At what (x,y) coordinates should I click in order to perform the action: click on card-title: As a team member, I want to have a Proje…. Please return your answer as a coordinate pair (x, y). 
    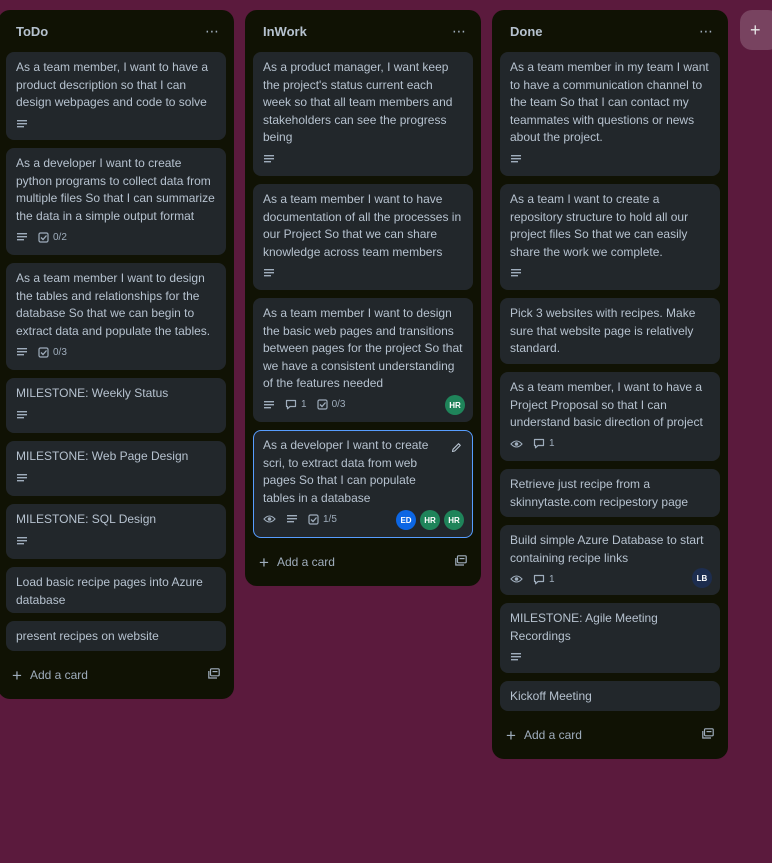
    Looking at the image, I should click on (606, 404).